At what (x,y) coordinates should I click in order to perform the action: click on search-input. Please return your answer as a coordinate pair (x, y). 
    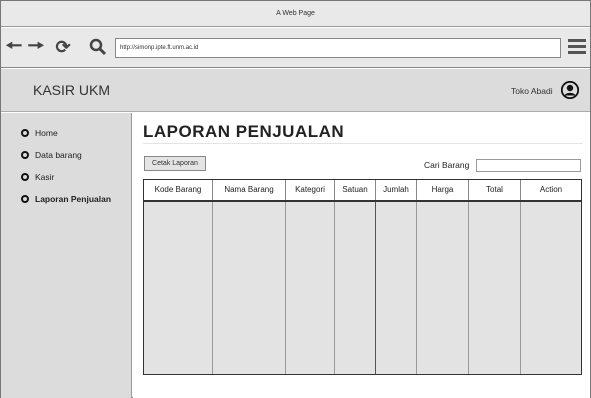
    Looking at the image, I should click on (528, 165).